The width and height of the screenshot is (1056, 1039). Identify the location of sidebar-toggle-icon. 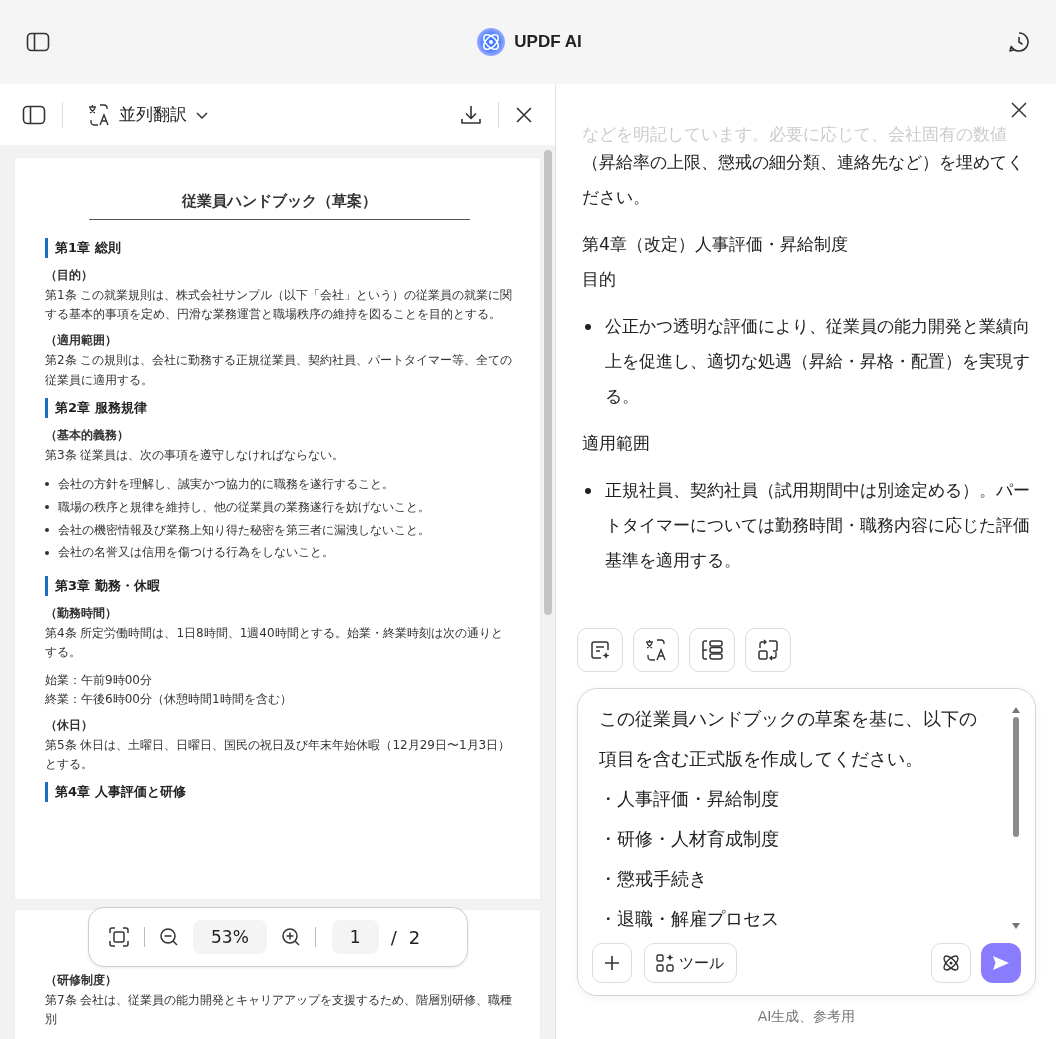
(38, 42).